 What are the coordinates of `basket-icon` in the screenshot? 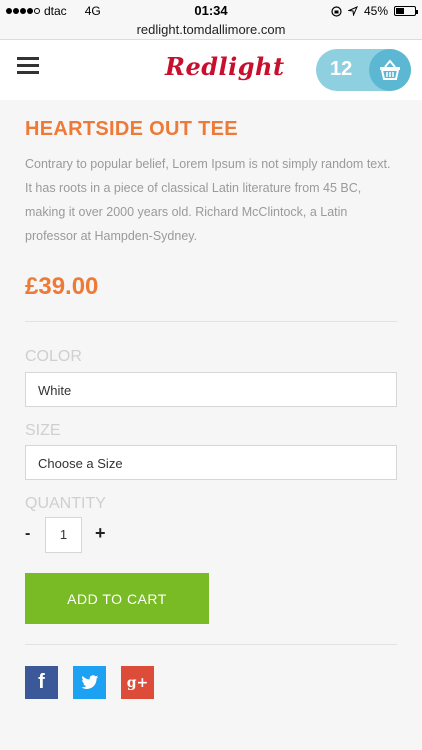 It's located at (390, 70).